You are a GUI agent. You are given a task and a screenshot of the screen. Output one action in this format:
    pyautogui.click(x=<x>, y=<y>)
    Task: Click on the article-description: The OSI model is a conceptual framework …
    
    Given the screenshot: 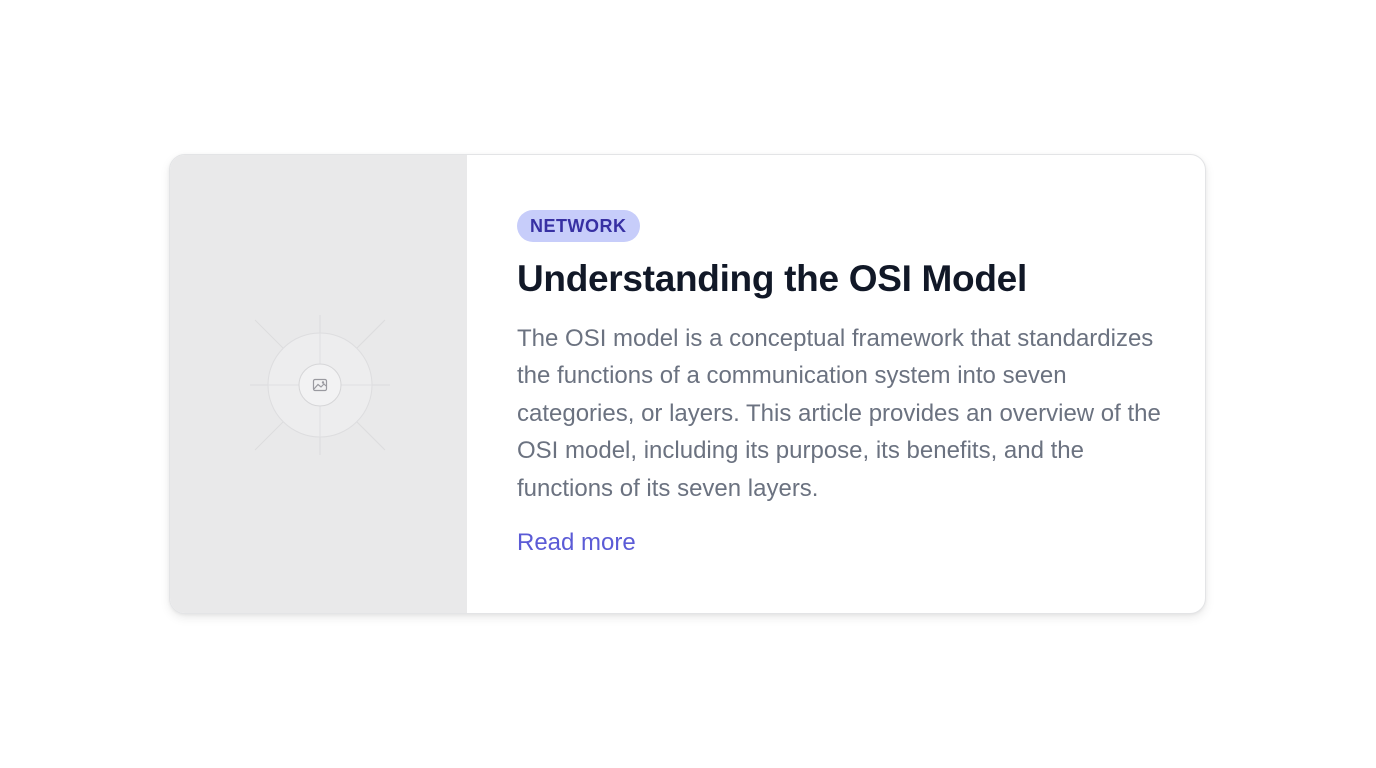 What is the action you would take?
    pyautogui.click(x=839, y=413)
    